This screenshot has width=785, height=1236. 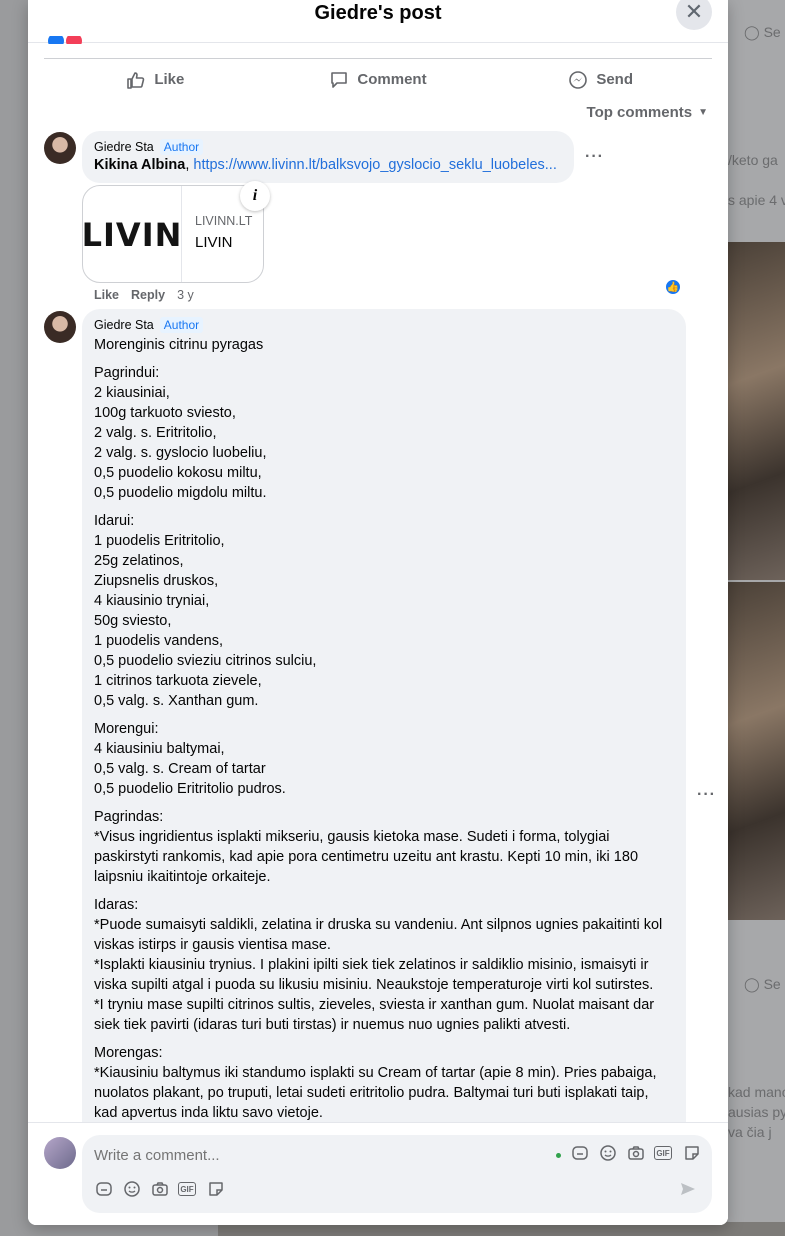 I want to click on bg-snippet: va čia j, so click(x=750, y=1132).